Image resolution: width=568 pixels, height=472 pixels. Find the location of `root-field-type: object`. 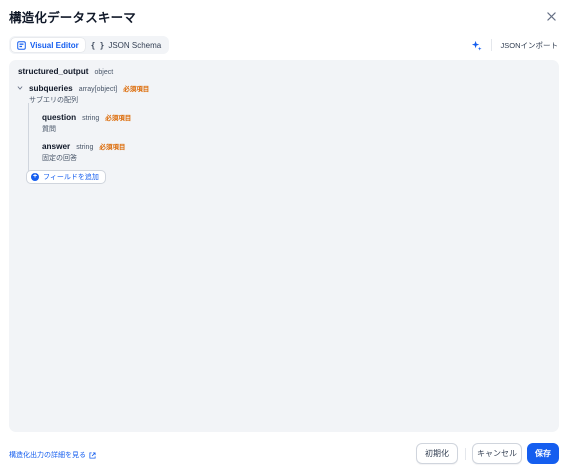

root-field-type: object is located at coordinates (104, 72).